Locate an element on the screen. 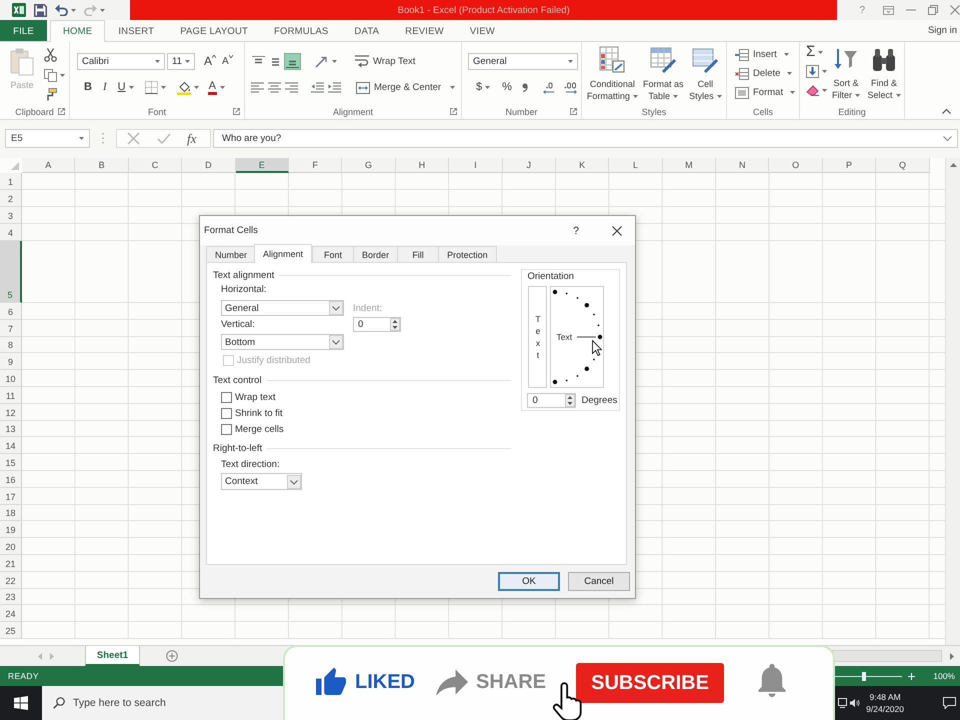 This screenshot has width=960, height=720. group-label: Number is located at coordinates (521, 111).